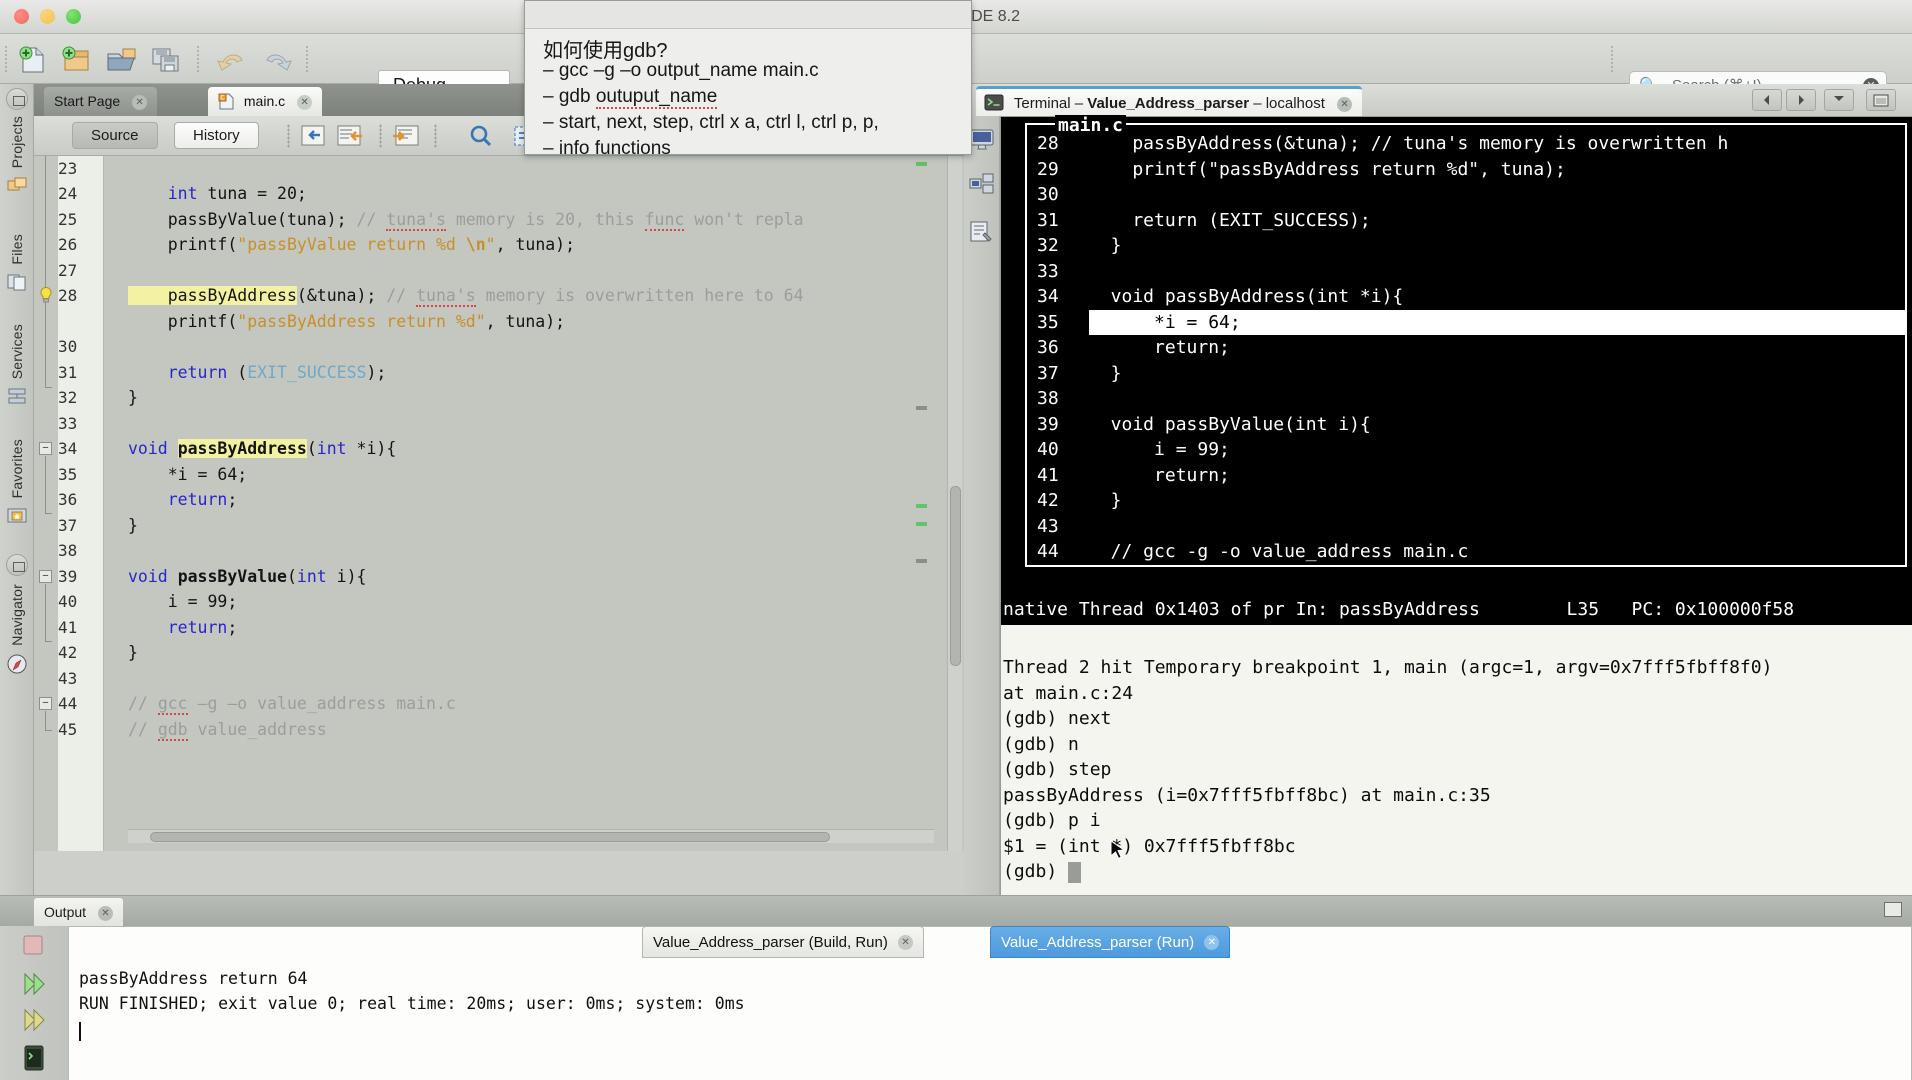 Image resolution: width=1912 pixels, height=1080 pixels. What do you see at coordinates (133, 652) in the screenshot?
I see `code-line: }` at bounding box center [133, 652].